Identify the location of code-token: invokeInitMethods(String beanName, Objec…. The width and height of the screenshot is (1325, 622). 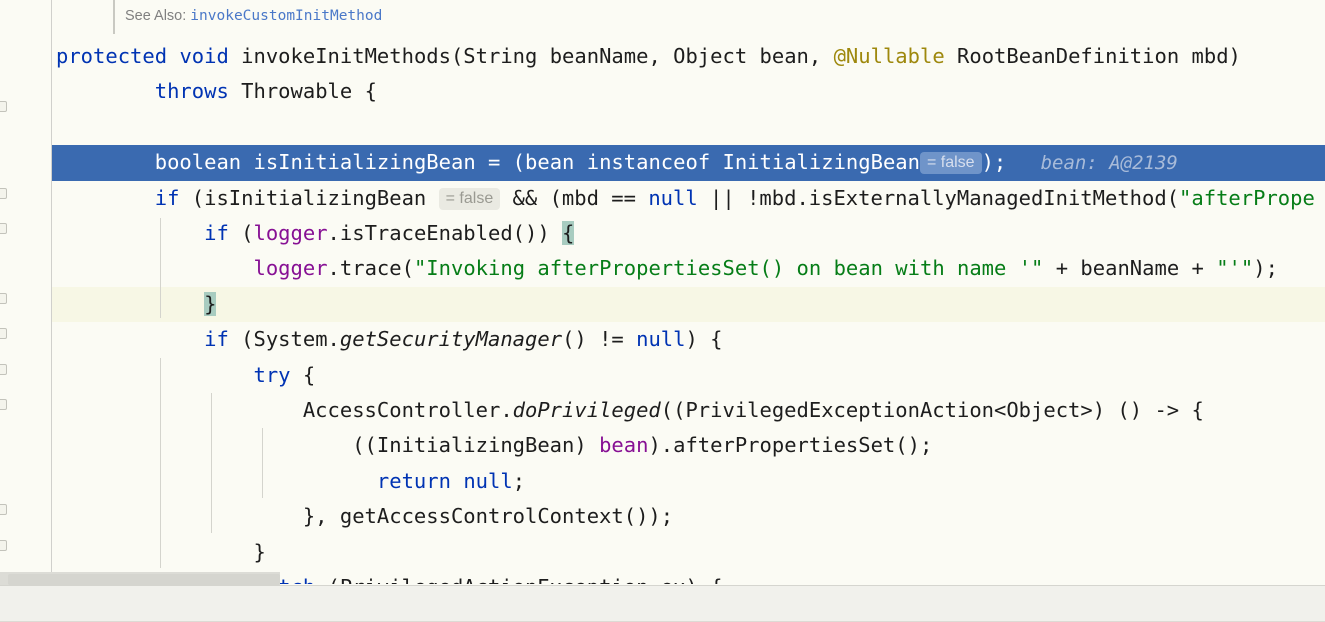
(531, 56).